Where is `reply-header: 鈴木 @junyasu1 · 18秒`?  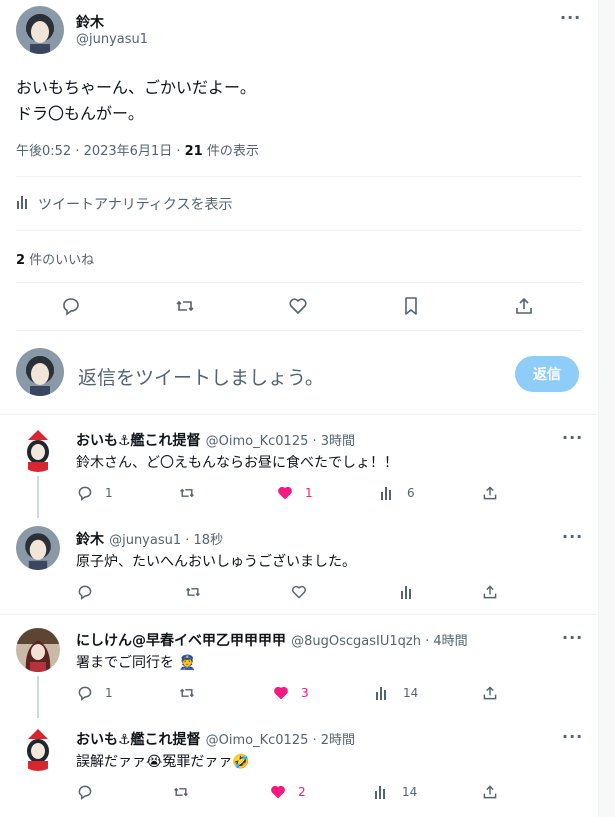 reply-header: 鈴木 @junyasu1 · 18秒 is located at coordinates (149, 539).